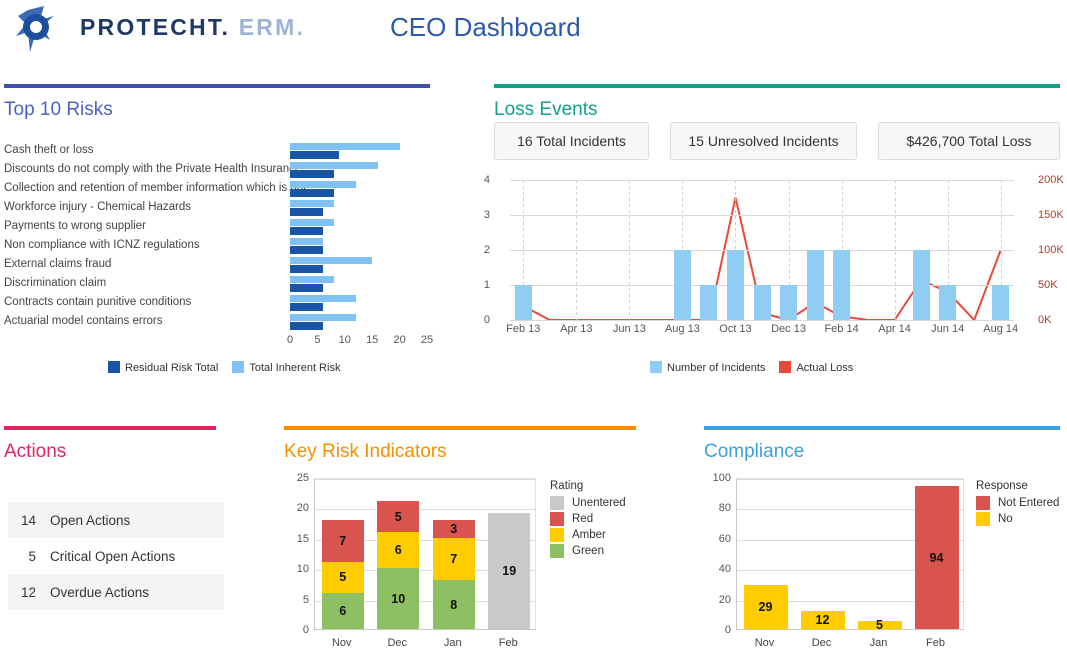  What do you see at coordinates (217, 151) in the screenshot?
I see `risk-row: Cash theft or loss` at bounding box center [217, 151].